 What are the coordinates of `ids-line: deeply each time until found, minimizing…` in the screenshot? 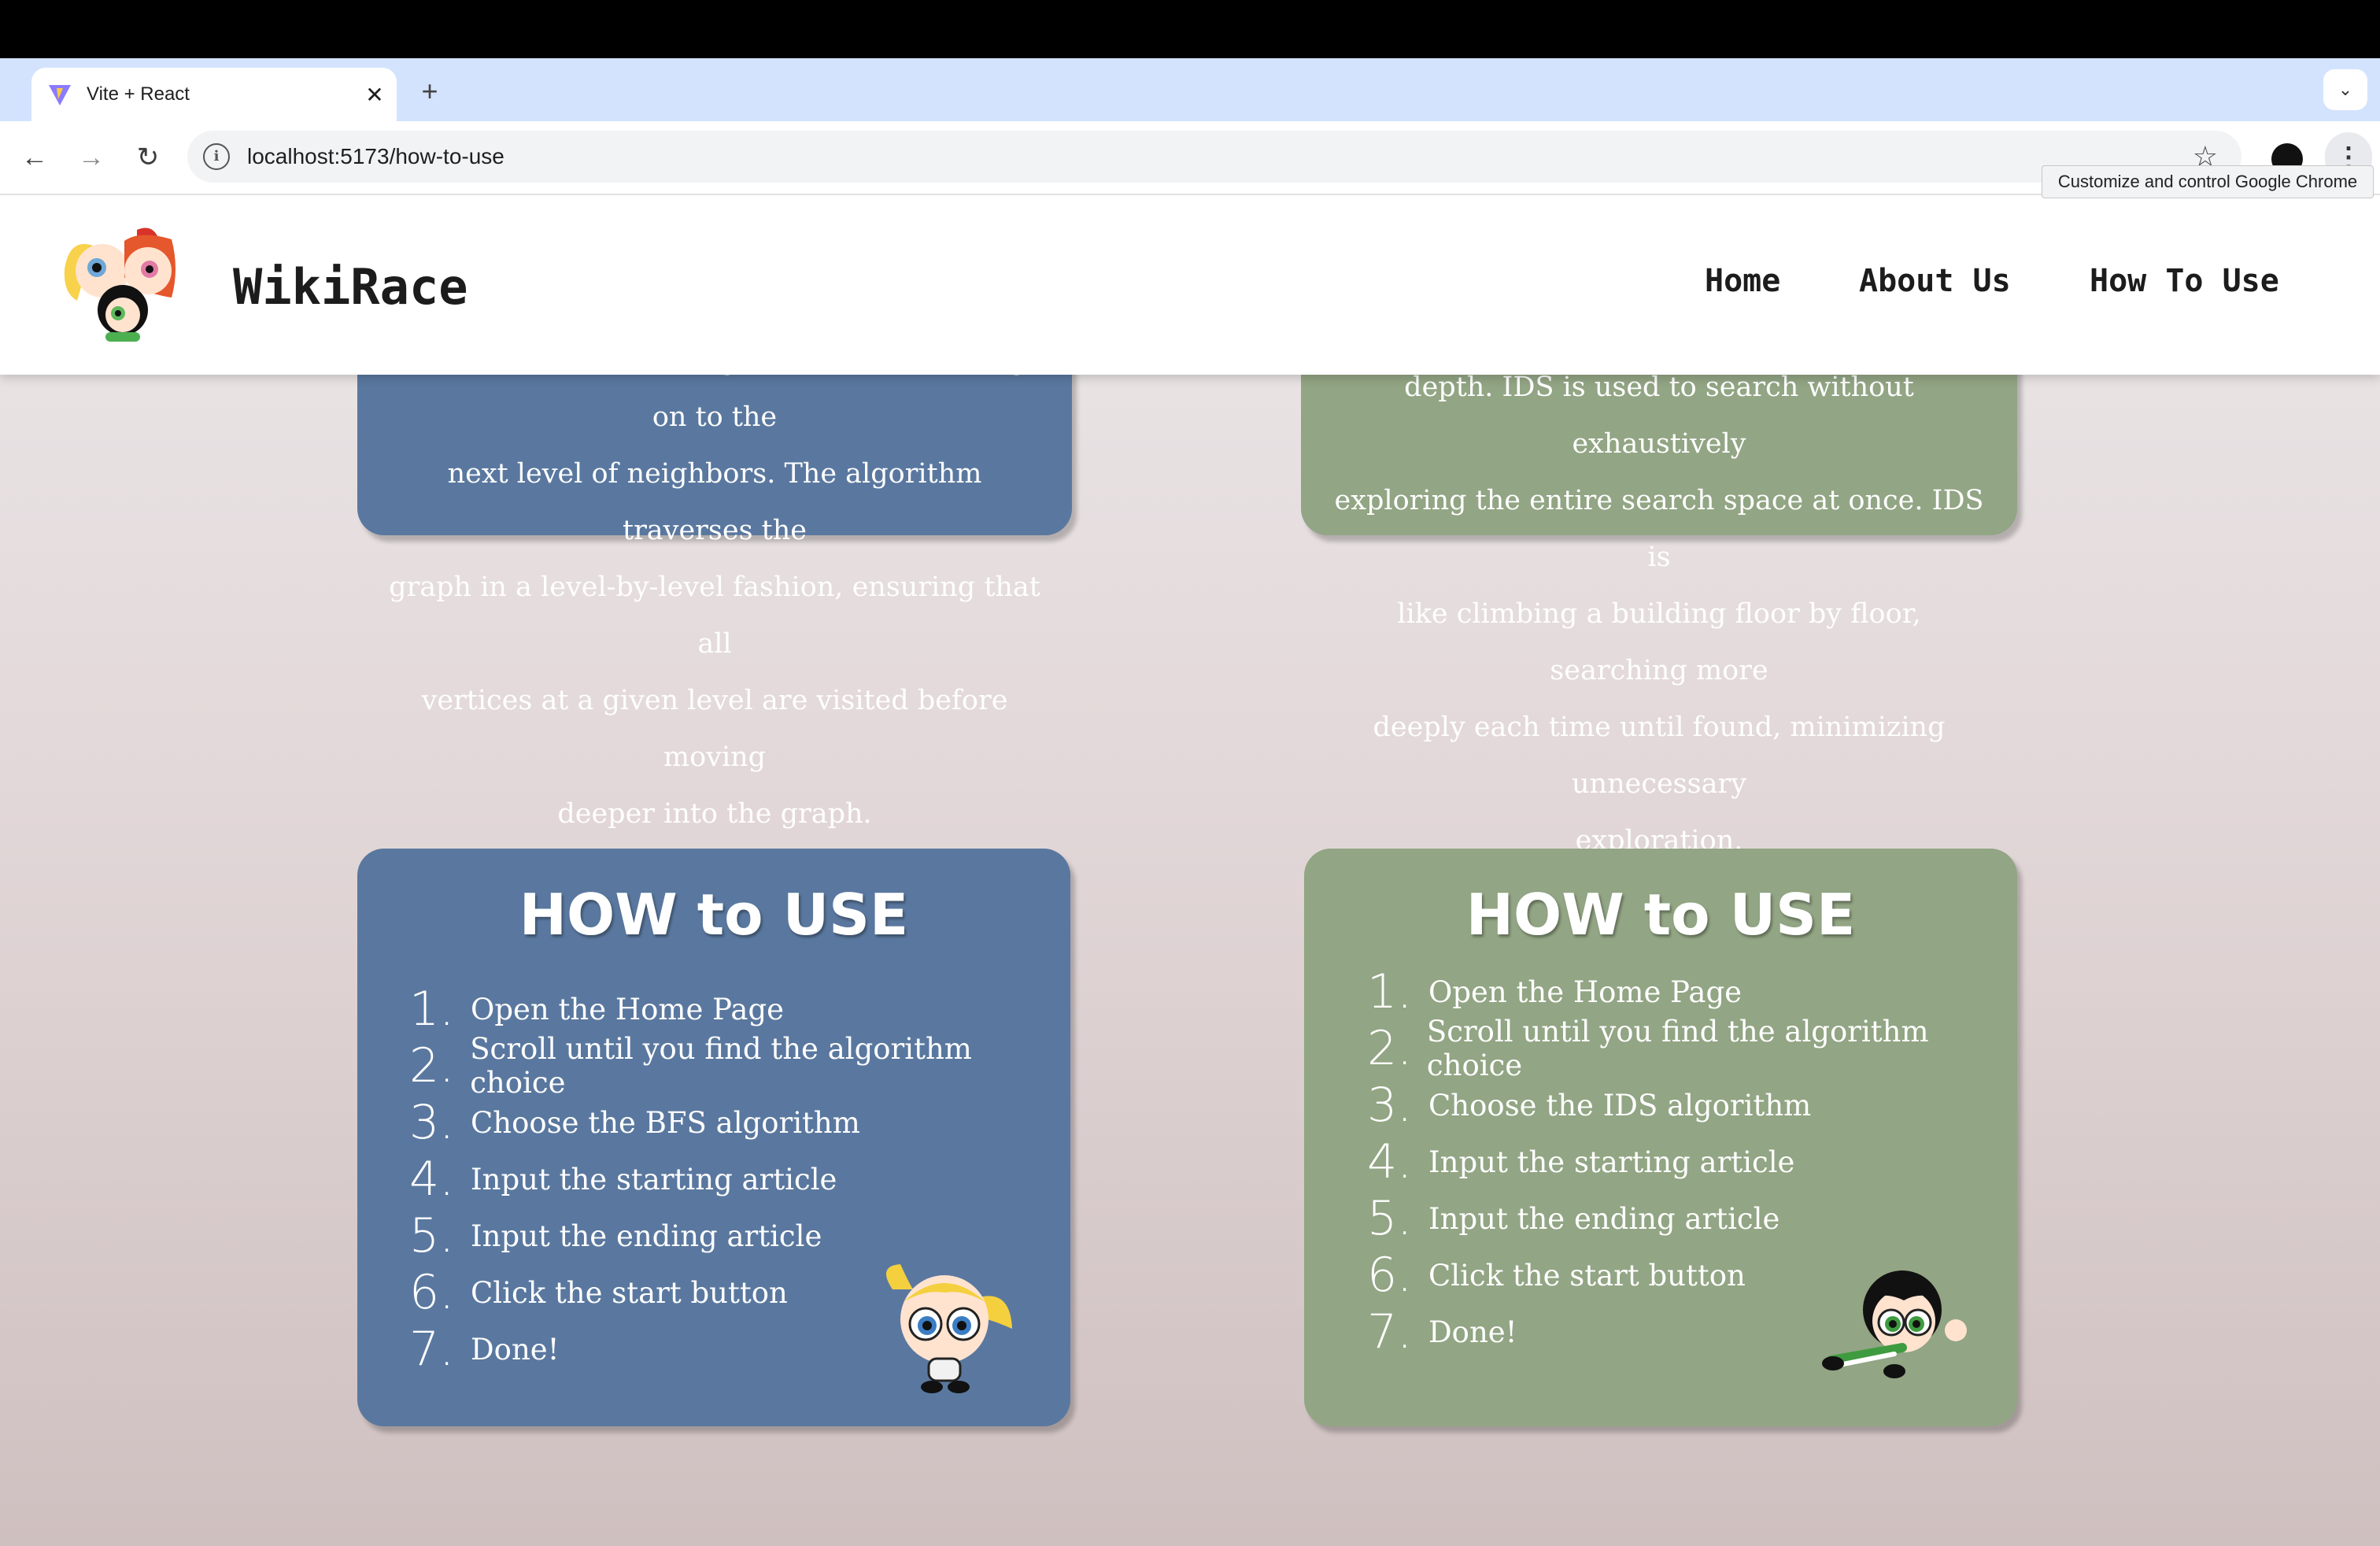 It's located at (1659, 756).